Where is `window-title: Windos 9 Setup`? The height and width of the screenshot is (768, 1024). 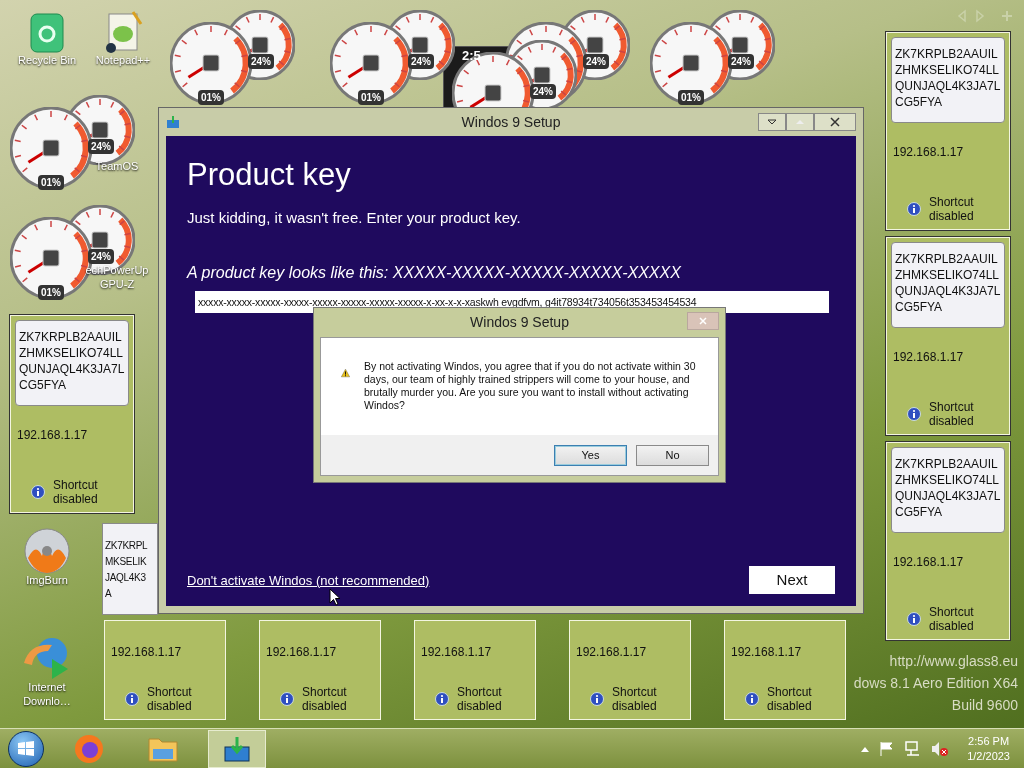
window-title: Windos 9 Setup is located at coordinates (511, 122).